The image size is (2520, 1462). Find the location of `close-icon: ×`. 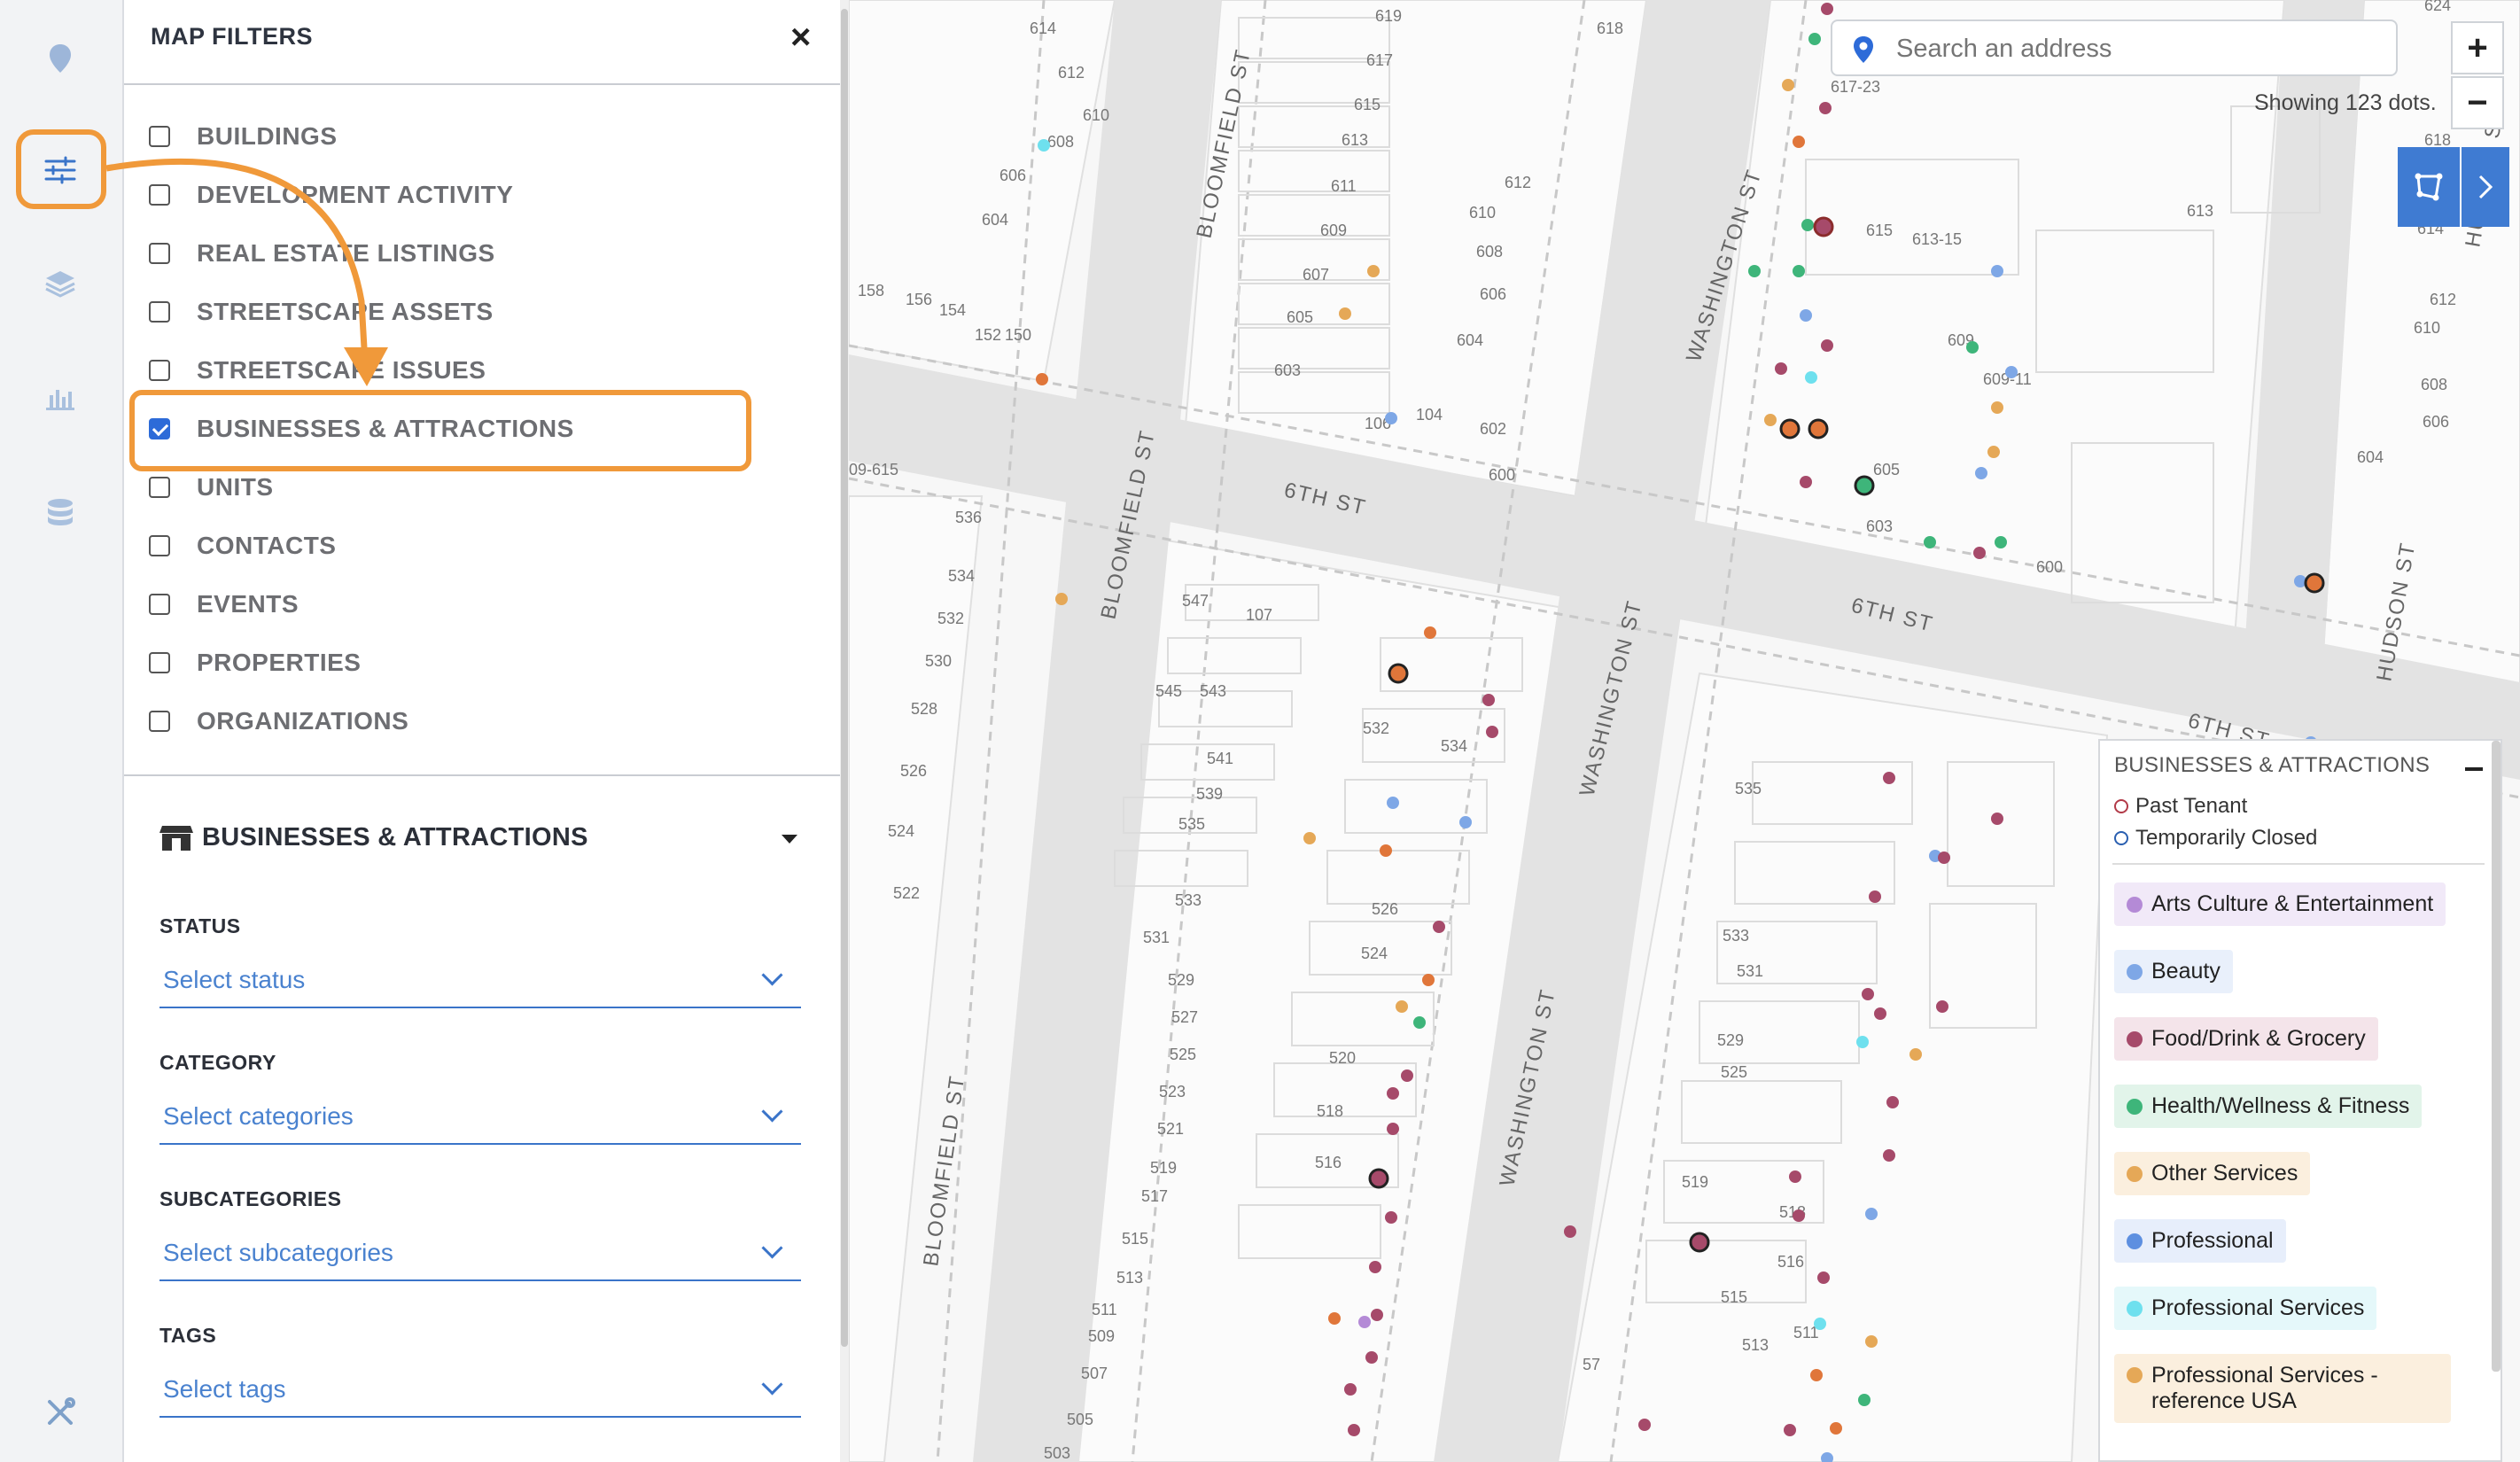

close-icon: × is located at coordinates (800, 37).